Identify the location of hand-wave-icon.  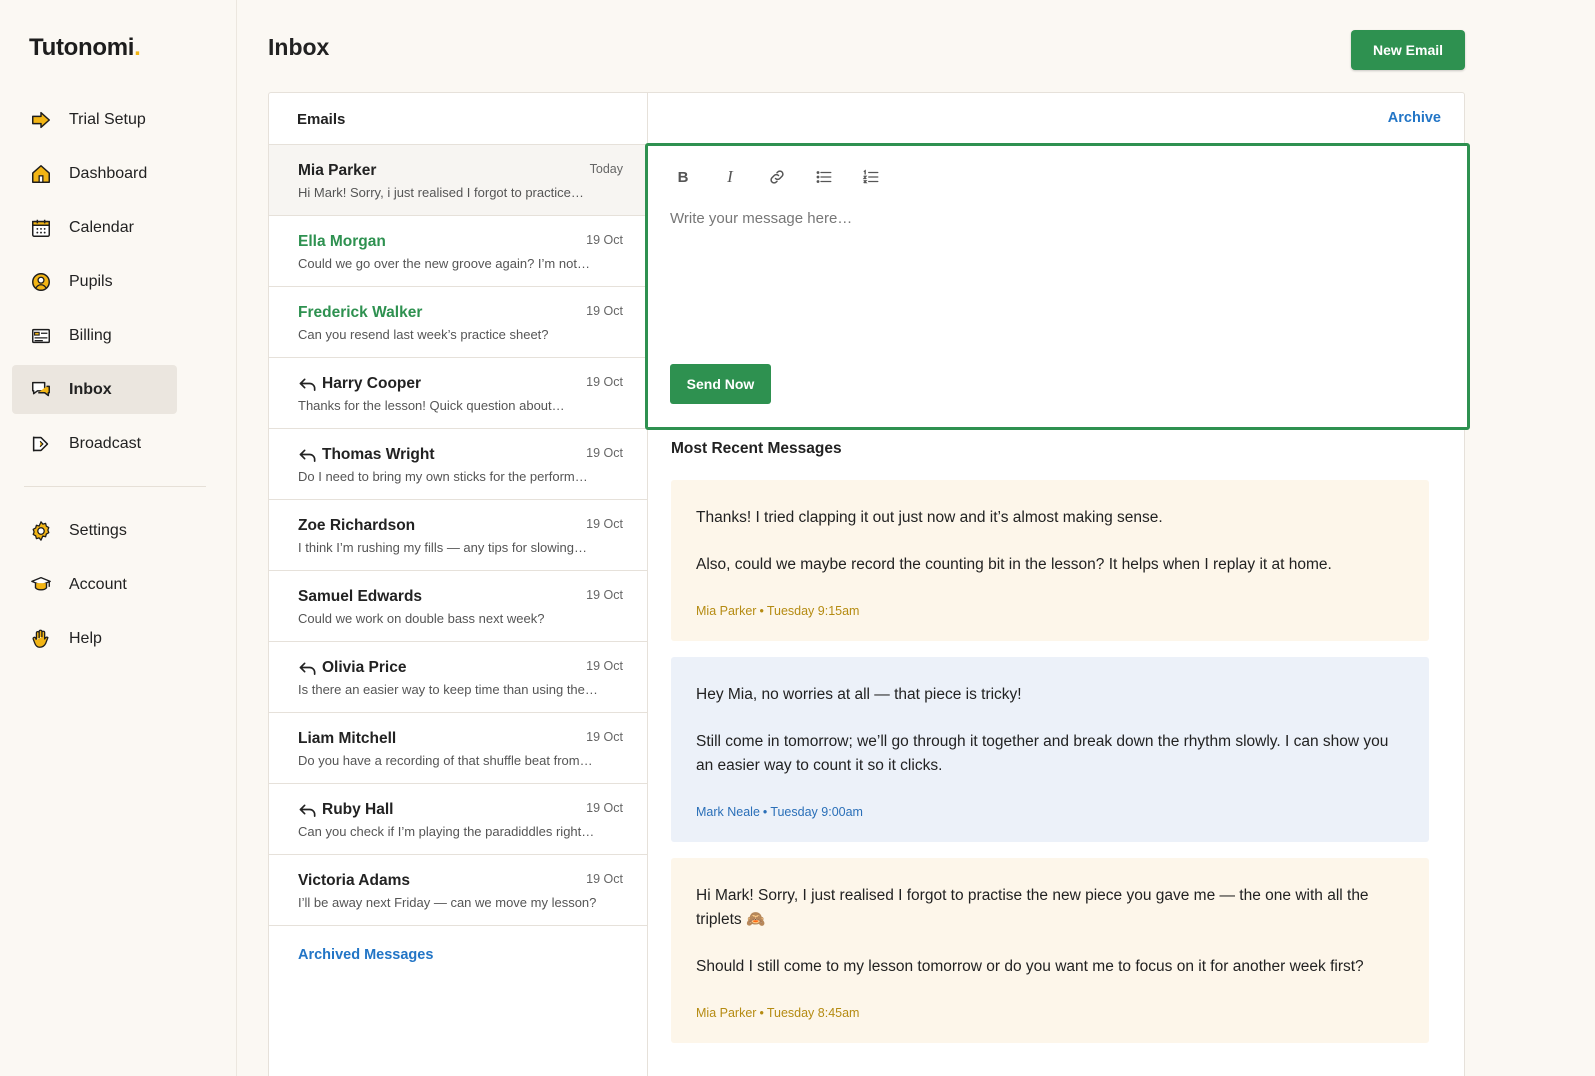
(41, 639).